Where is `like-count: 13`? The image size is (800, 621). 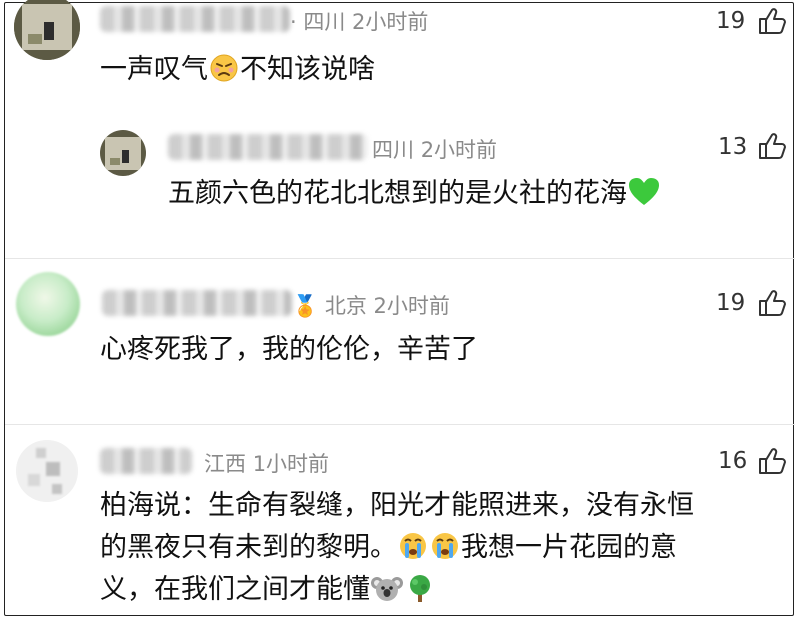 like-count: 13 is located at coordinates (733, 147).